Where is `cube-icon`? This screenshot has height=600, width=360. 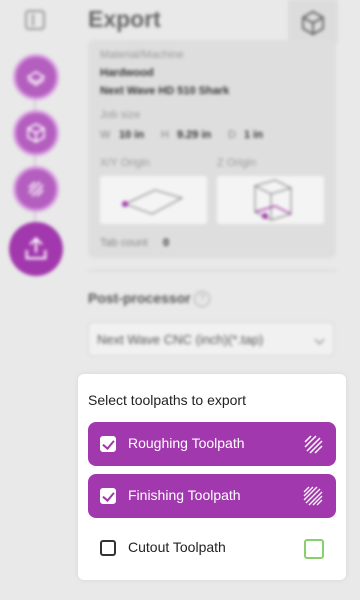
cube-icon is located at coordinates (313, 23).